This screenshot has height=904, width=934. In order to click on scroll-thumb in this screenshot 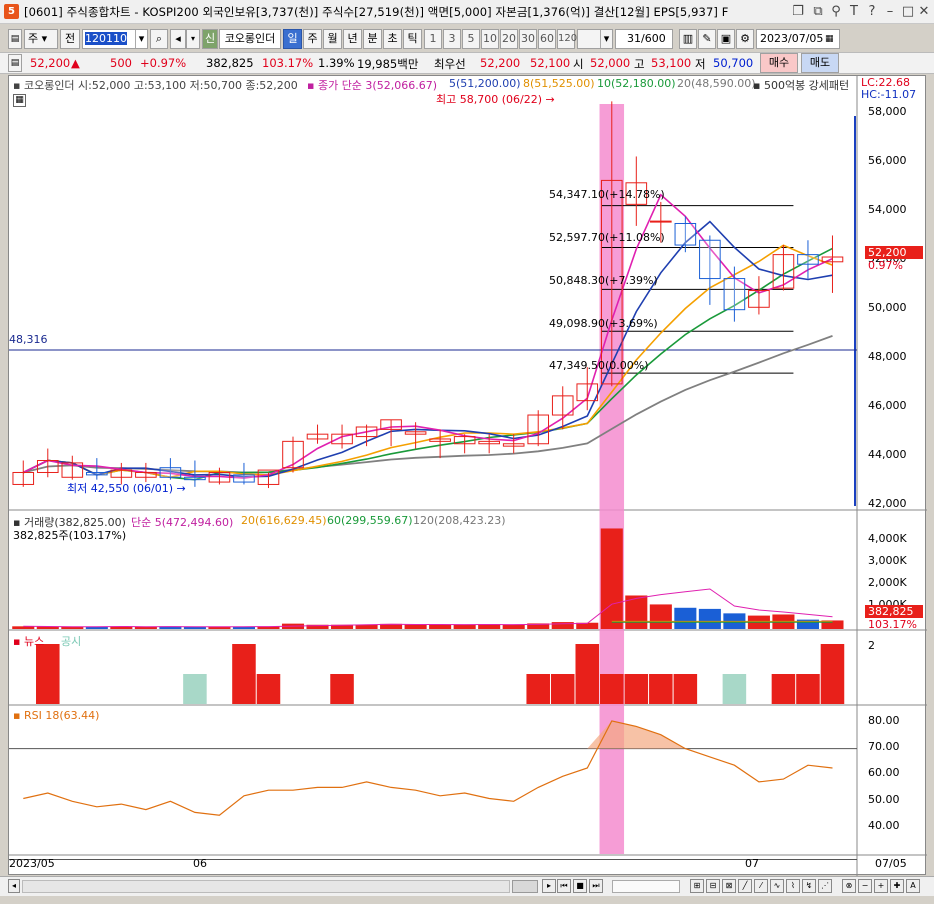, I will do `click(525, 886)`.